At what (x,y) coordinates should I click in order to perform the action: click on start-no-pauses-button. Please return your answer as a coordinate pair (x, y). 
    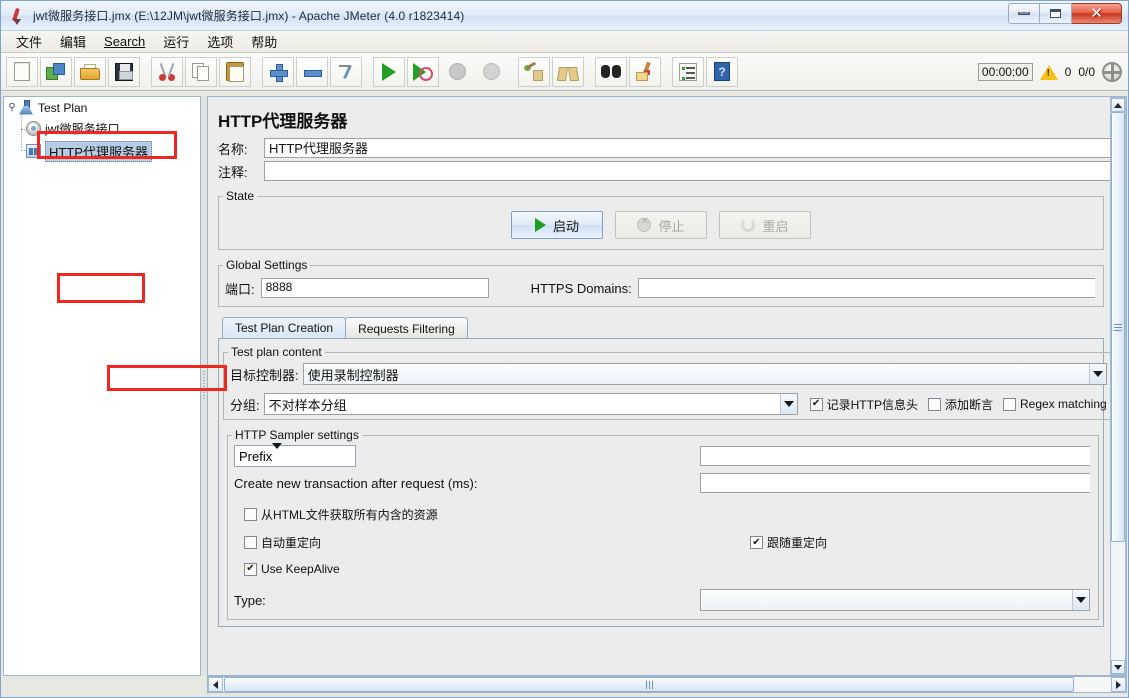
    Looking at the image, I should click on (423, 71).